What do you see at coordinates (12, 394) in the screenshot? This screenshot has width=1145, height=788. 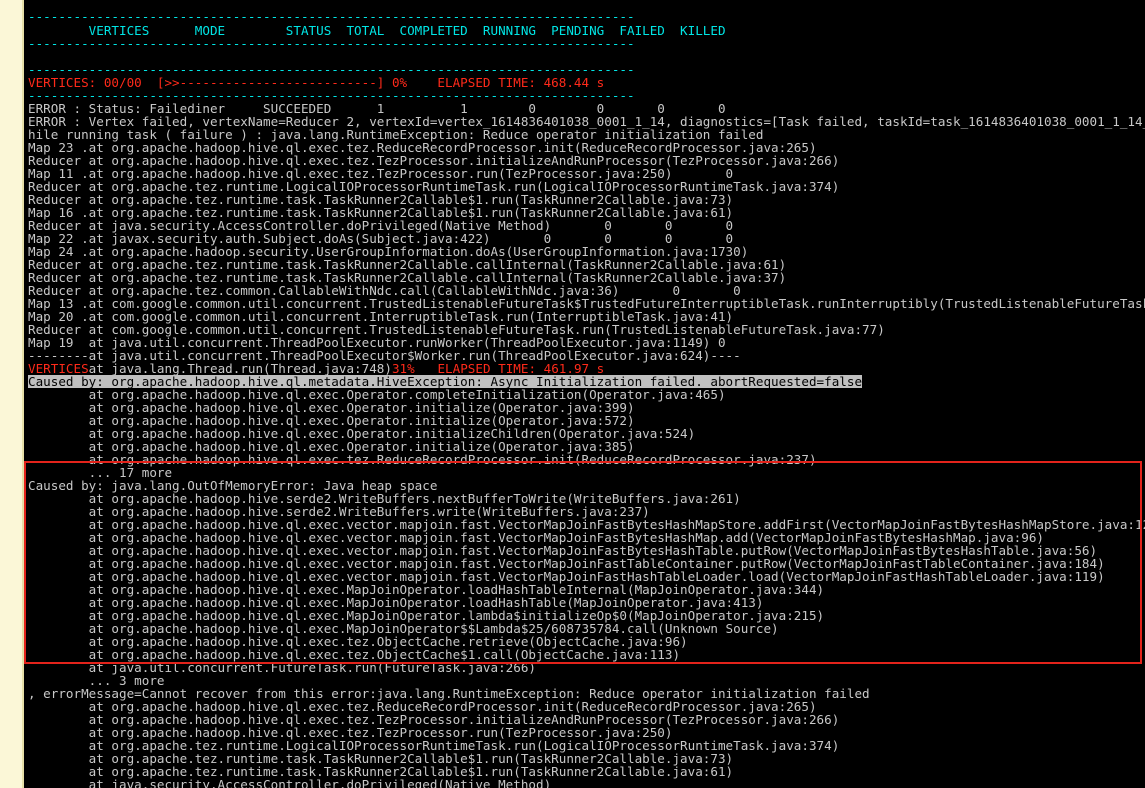 I see `window-left-edge` at bounding box center [12, 394].